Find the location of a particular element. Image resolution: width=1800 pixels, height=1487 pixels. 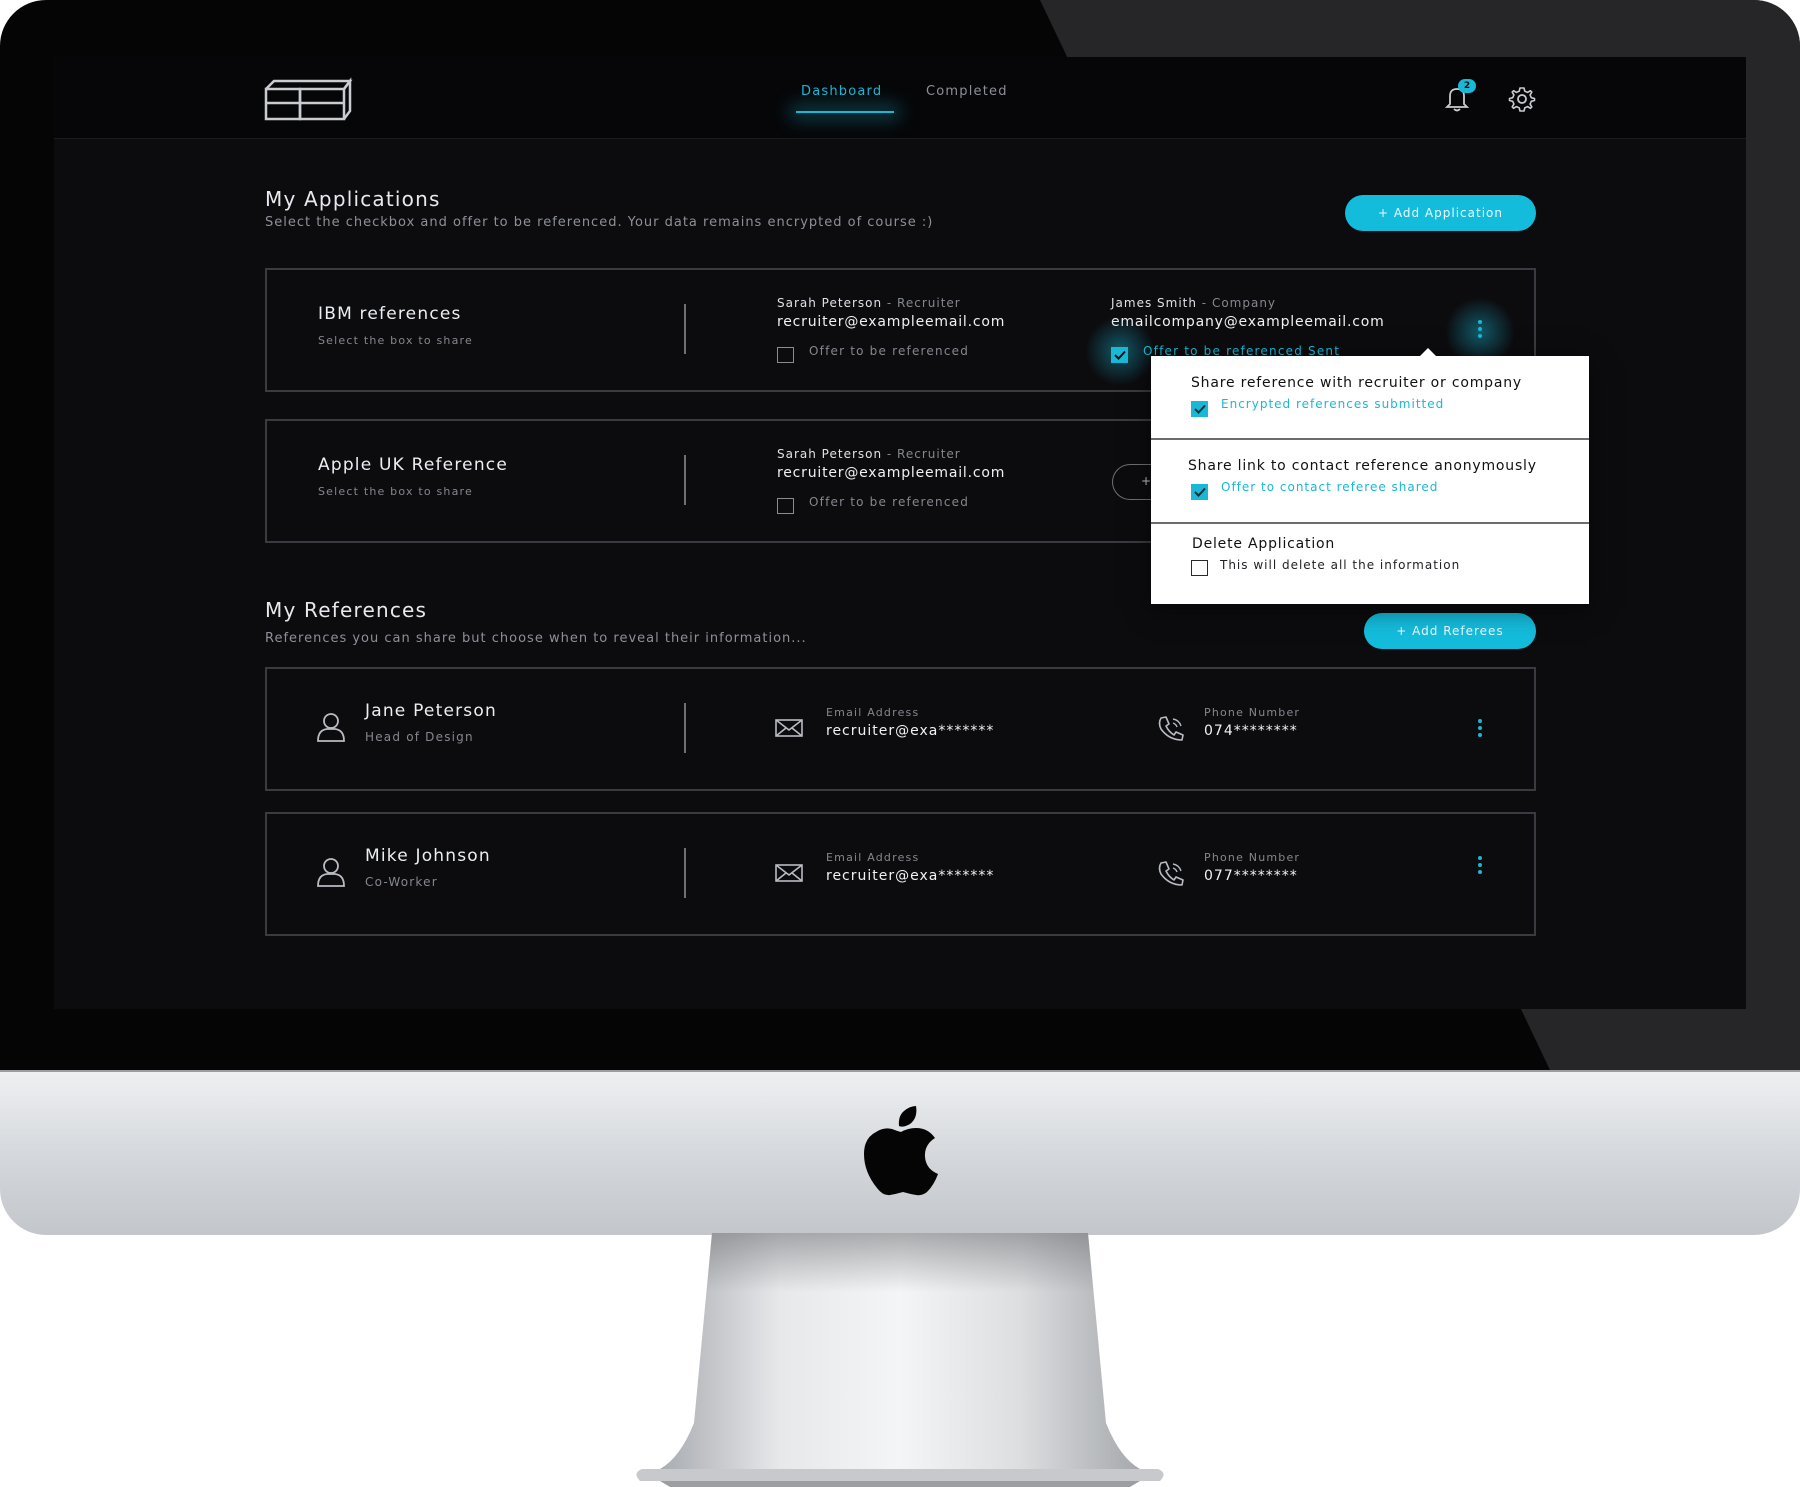

references-heading: My References is located at coordinates (346, 610).